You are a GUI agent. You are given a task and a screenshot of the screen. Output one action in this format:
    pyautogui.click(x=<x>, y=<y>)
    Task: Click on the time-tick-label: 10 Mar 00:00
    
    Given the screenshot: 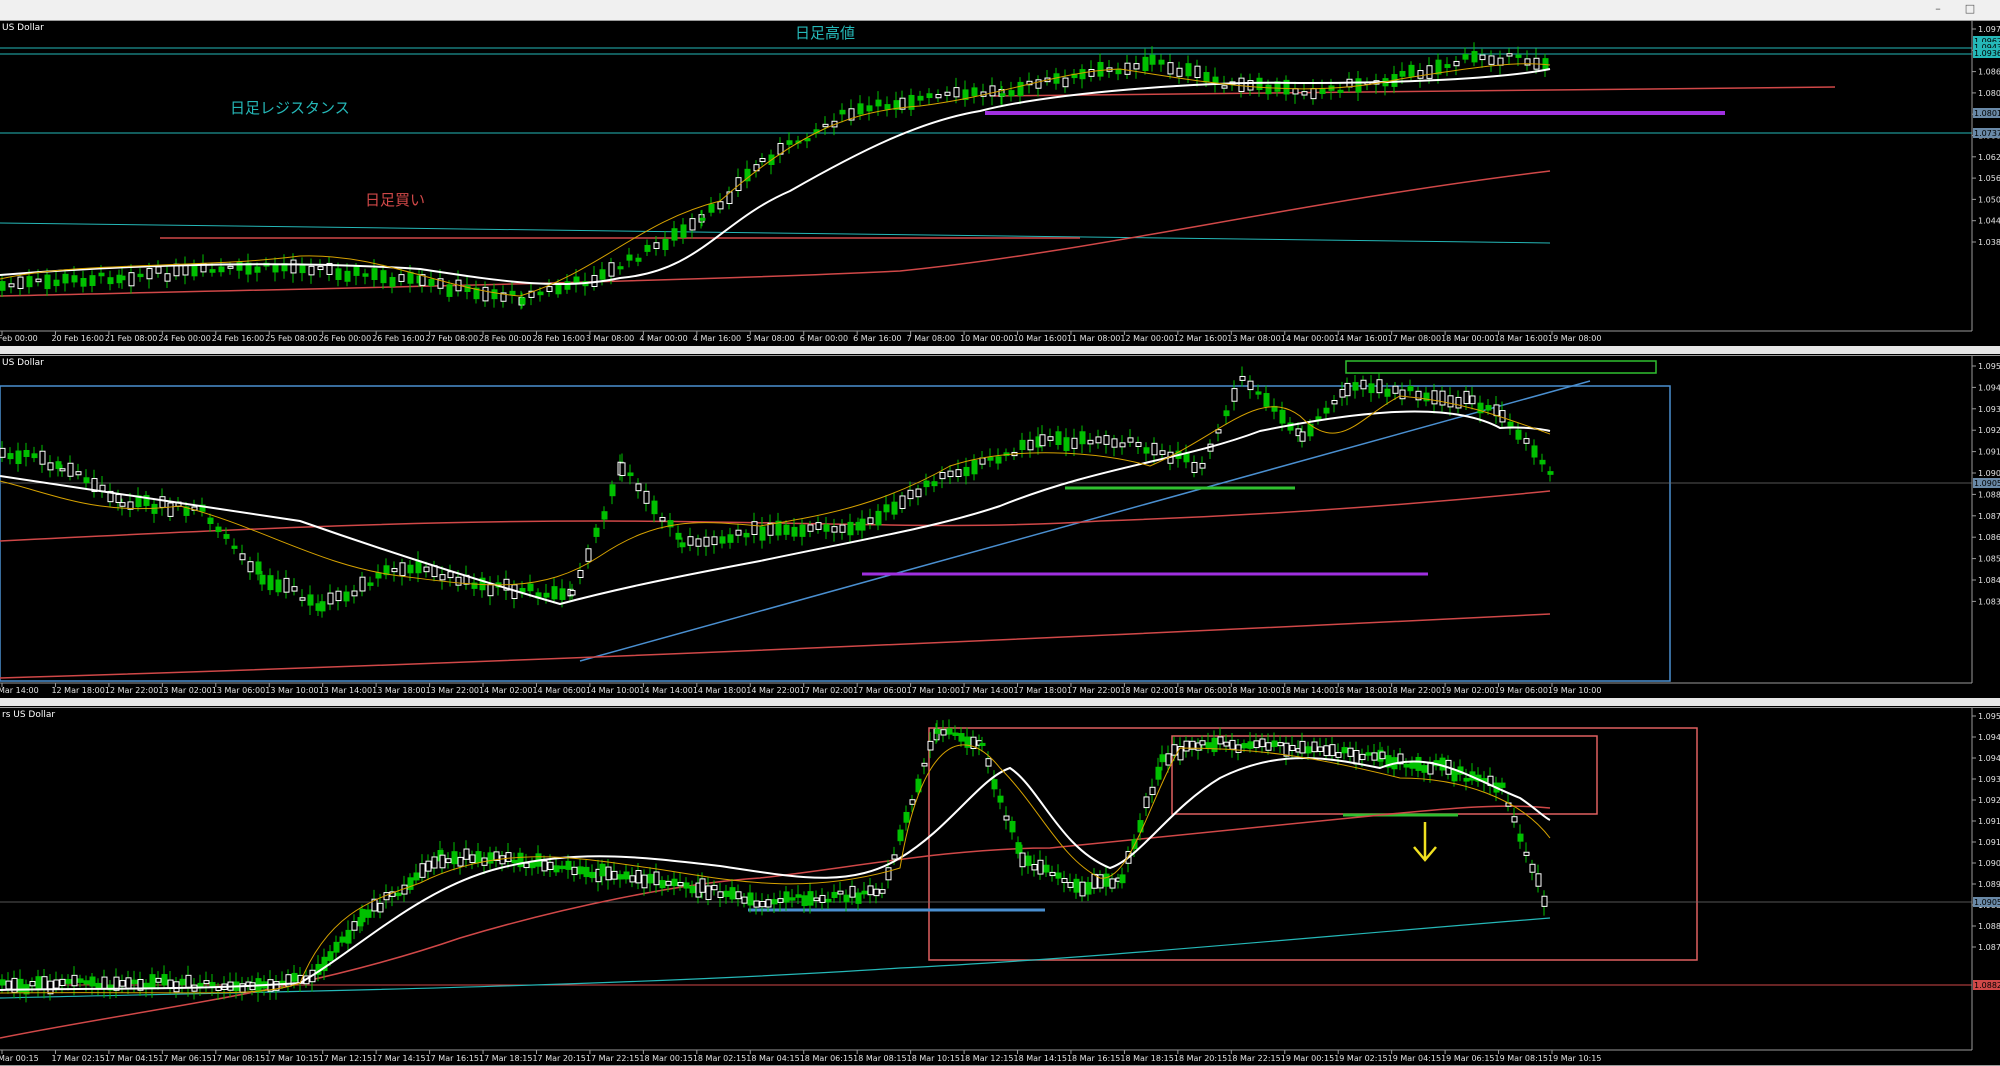 What is the action you would take?
    pyautogui.click(x=986, y=338)
    